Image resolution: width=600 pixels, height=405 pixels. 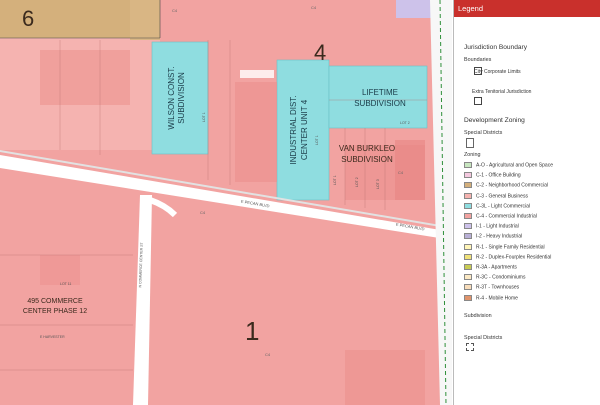 I want to click on zoning-label: R-3T - Townhouses, so click(x=498, y=287).